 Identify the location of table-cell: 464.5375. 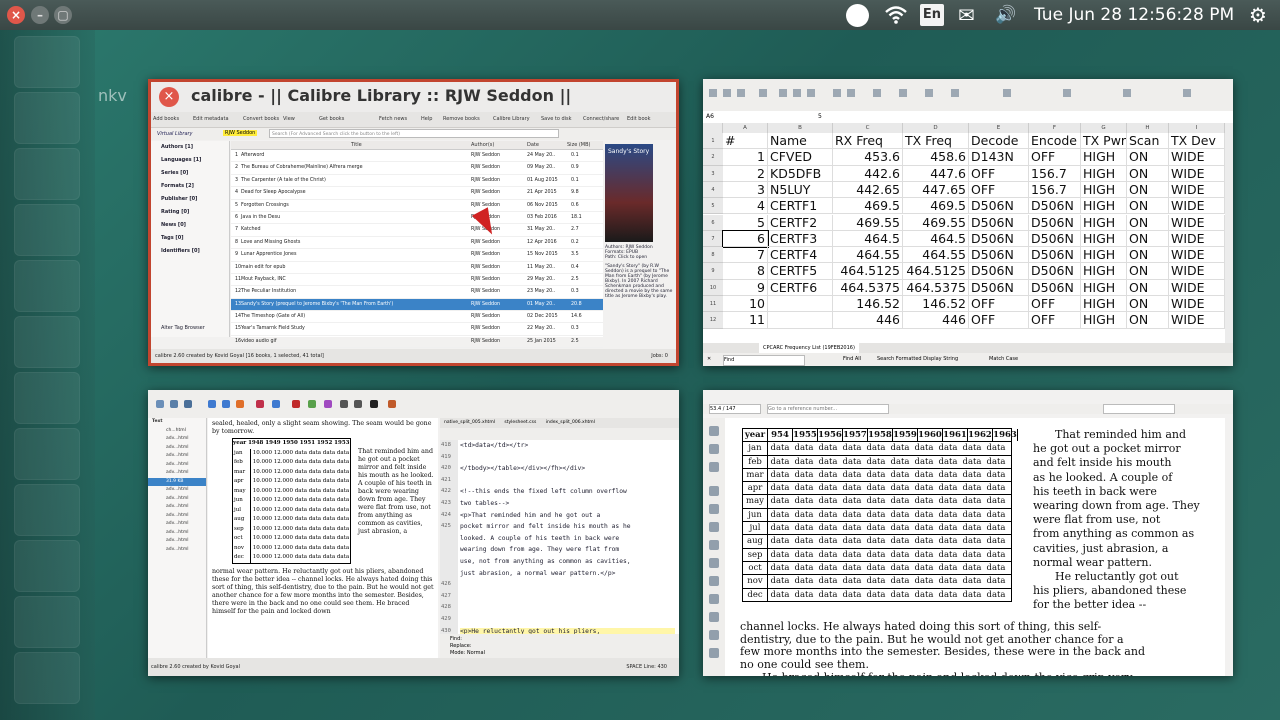
(868, 287).